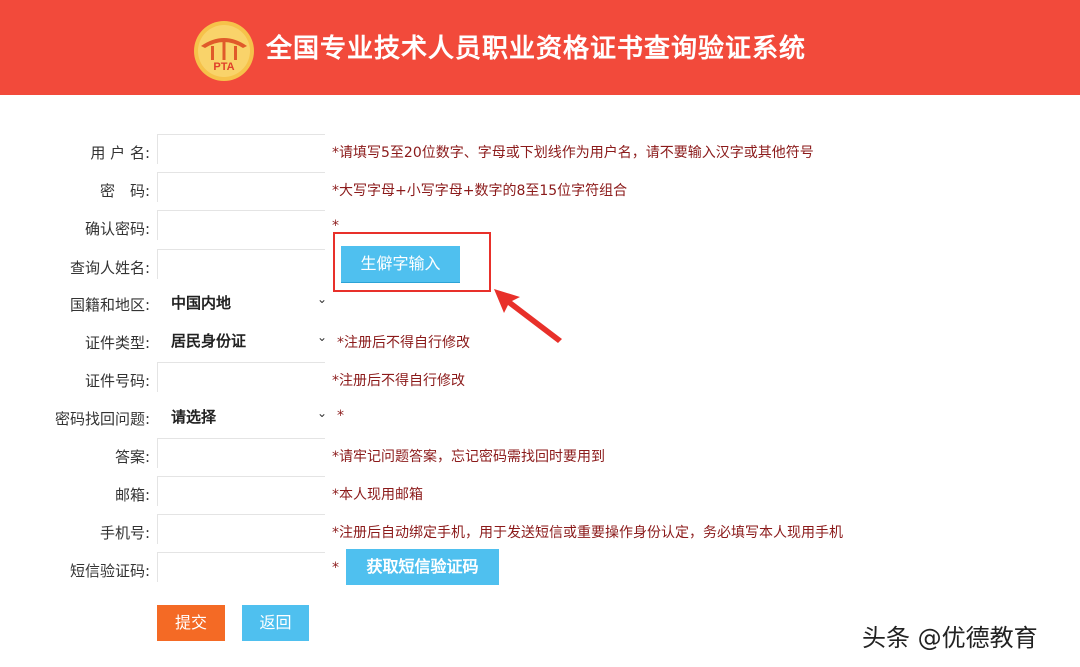 Image resolution: width=1080 pixels, height=667 pixels. Describe the element at coordinates (132, 495) in the screenshot. I see `email-label: 邮箱:` at that location.